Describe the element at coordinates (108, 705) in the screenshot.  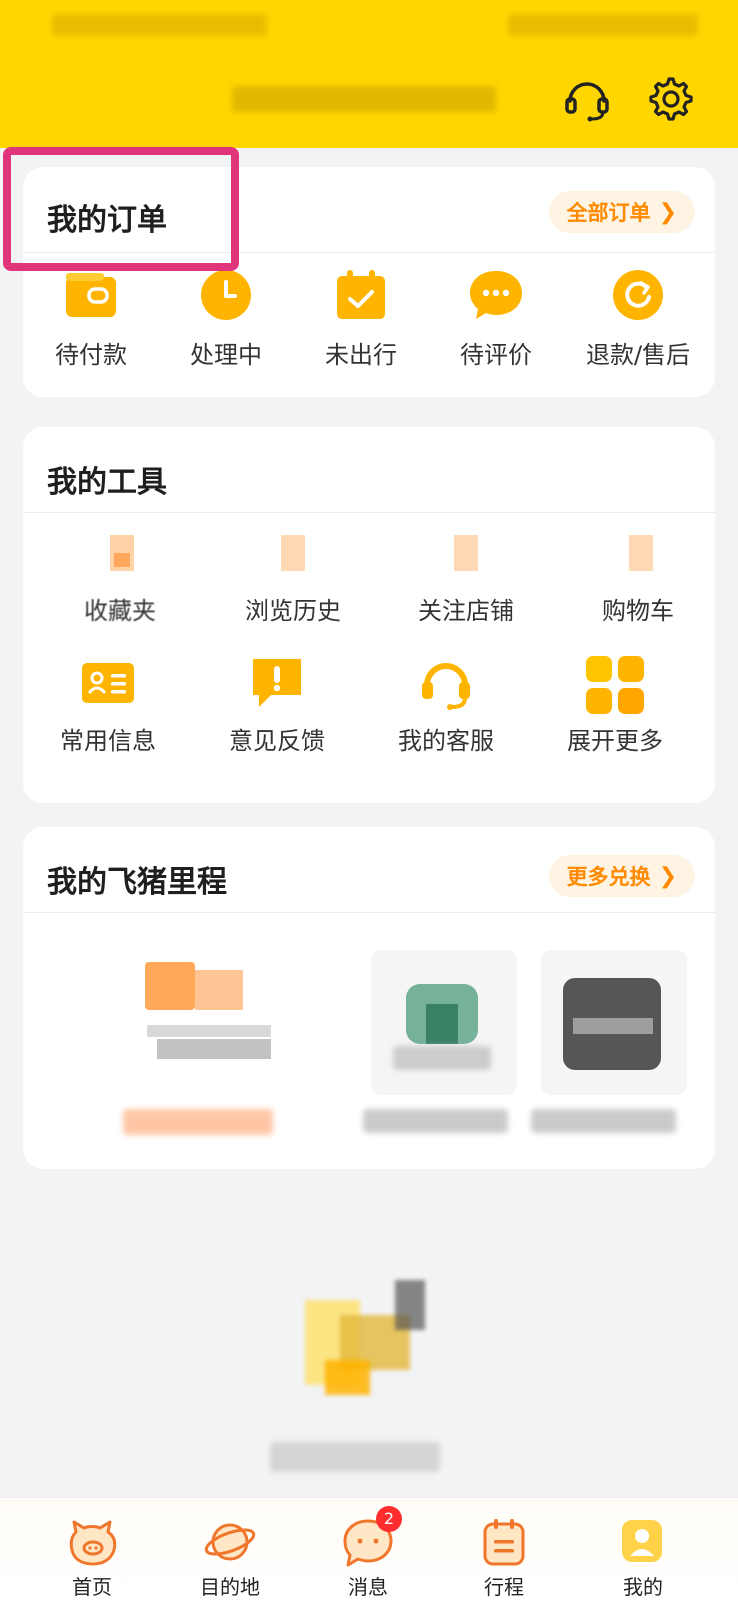
I see `tool-common-info: 常用信息` at that location.